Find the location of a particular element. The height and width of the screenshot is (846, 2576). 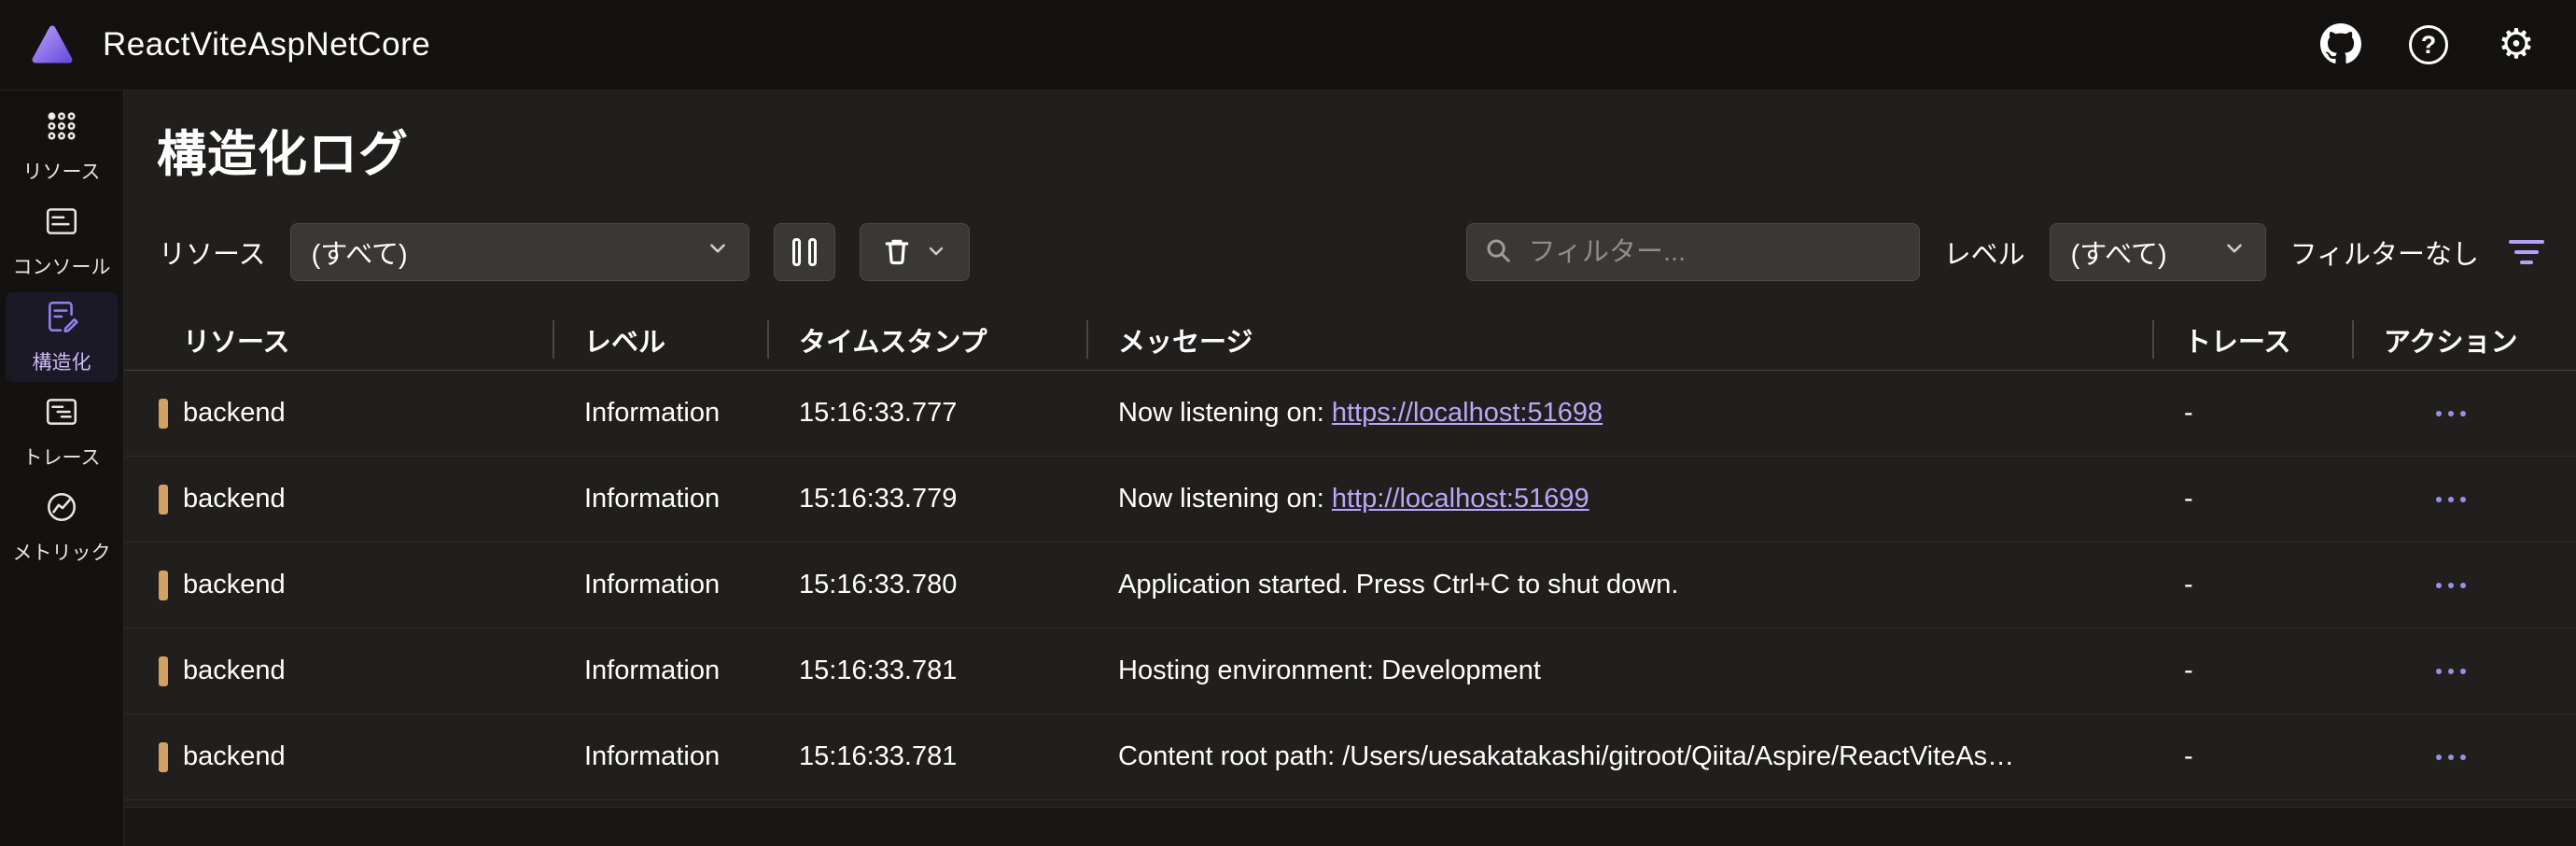

sidebar: リソース コンソール 構造化 トレース メトリック is located at coordinates (62, 469).